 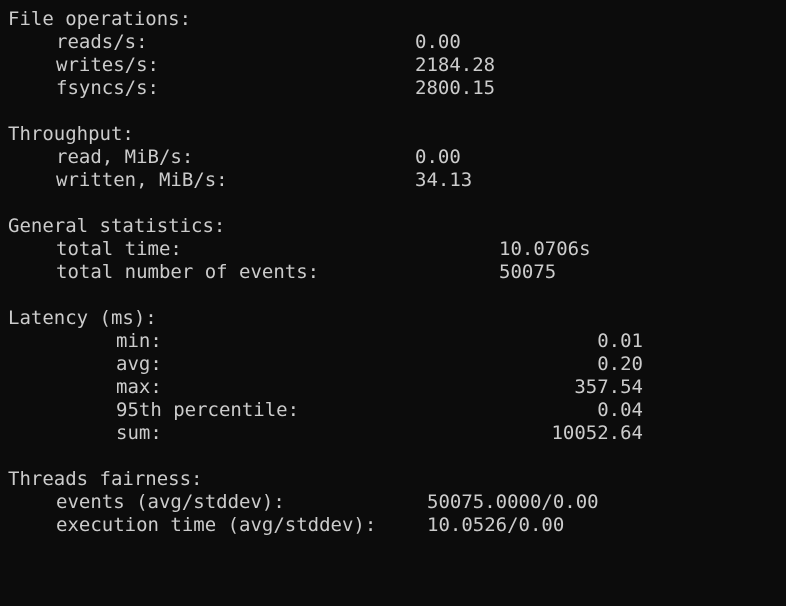 I want to click on events-avg-stddev-value: 50075.0000/0.00, so click(x=513, y=502).